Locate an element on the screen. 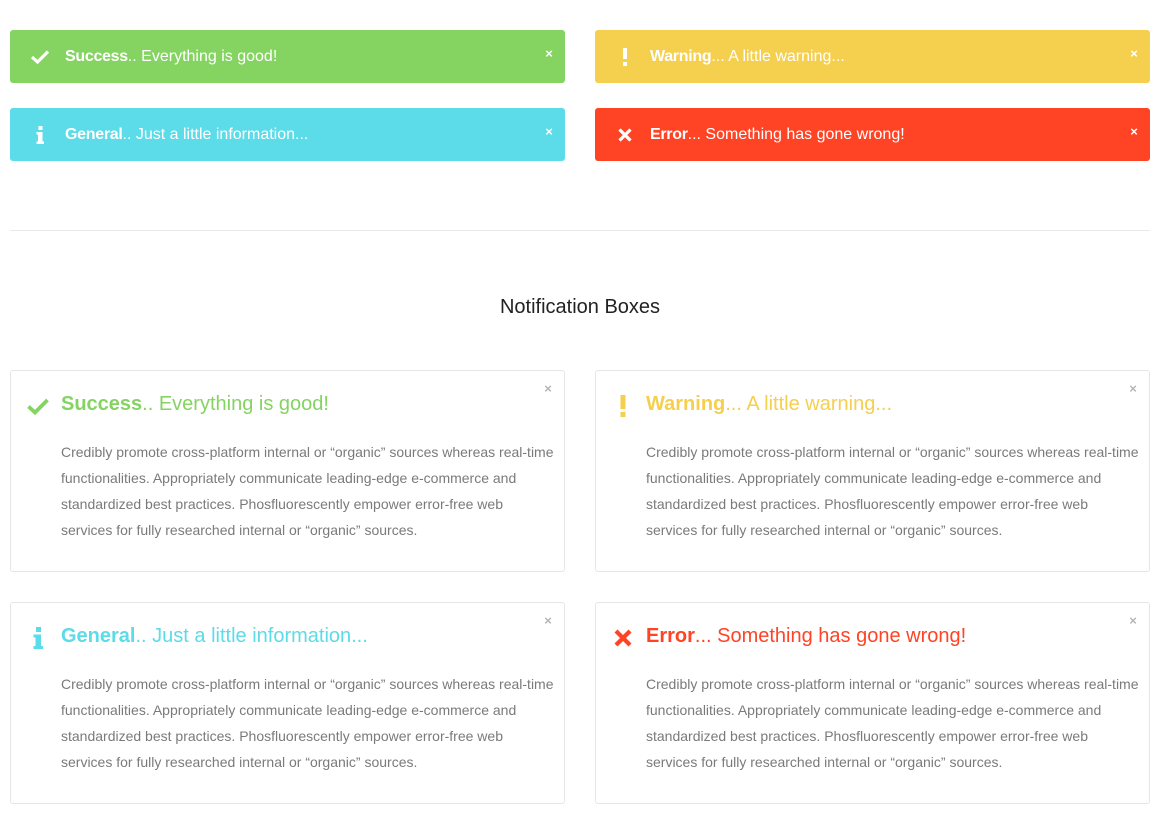 This screenshot has width=1173, height=829. section-title: Notification Boxes is located at coordinates (580, 307).